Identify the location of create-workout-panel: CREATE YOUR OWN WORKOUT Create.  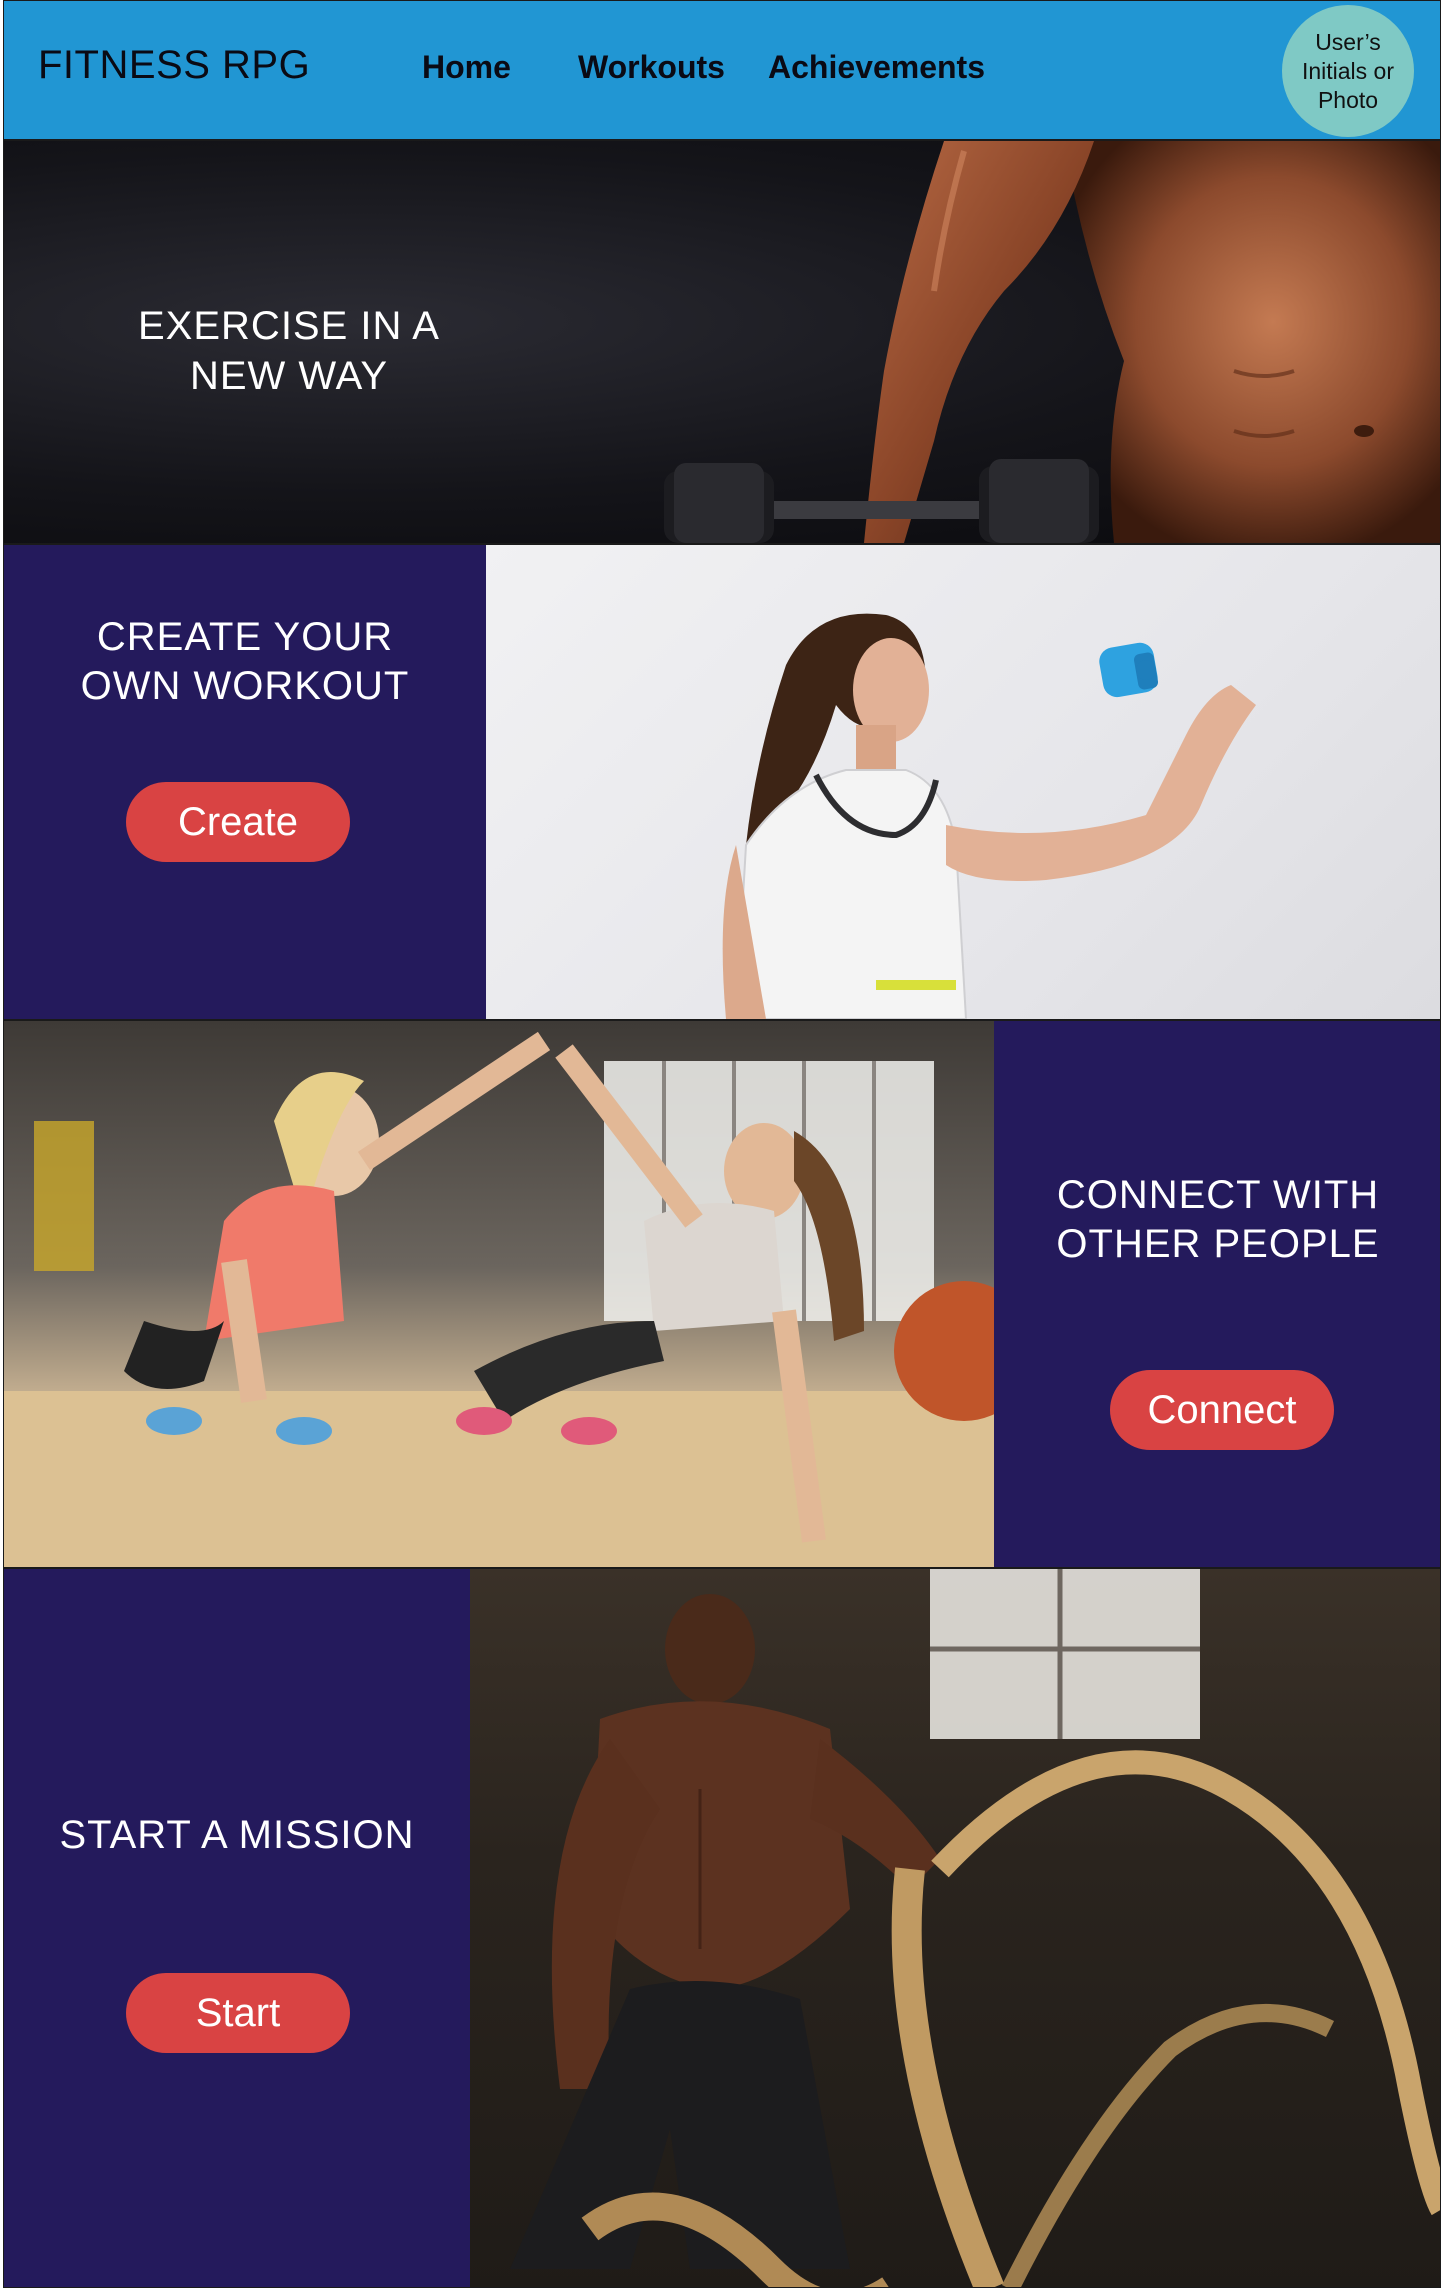
(245, 782).